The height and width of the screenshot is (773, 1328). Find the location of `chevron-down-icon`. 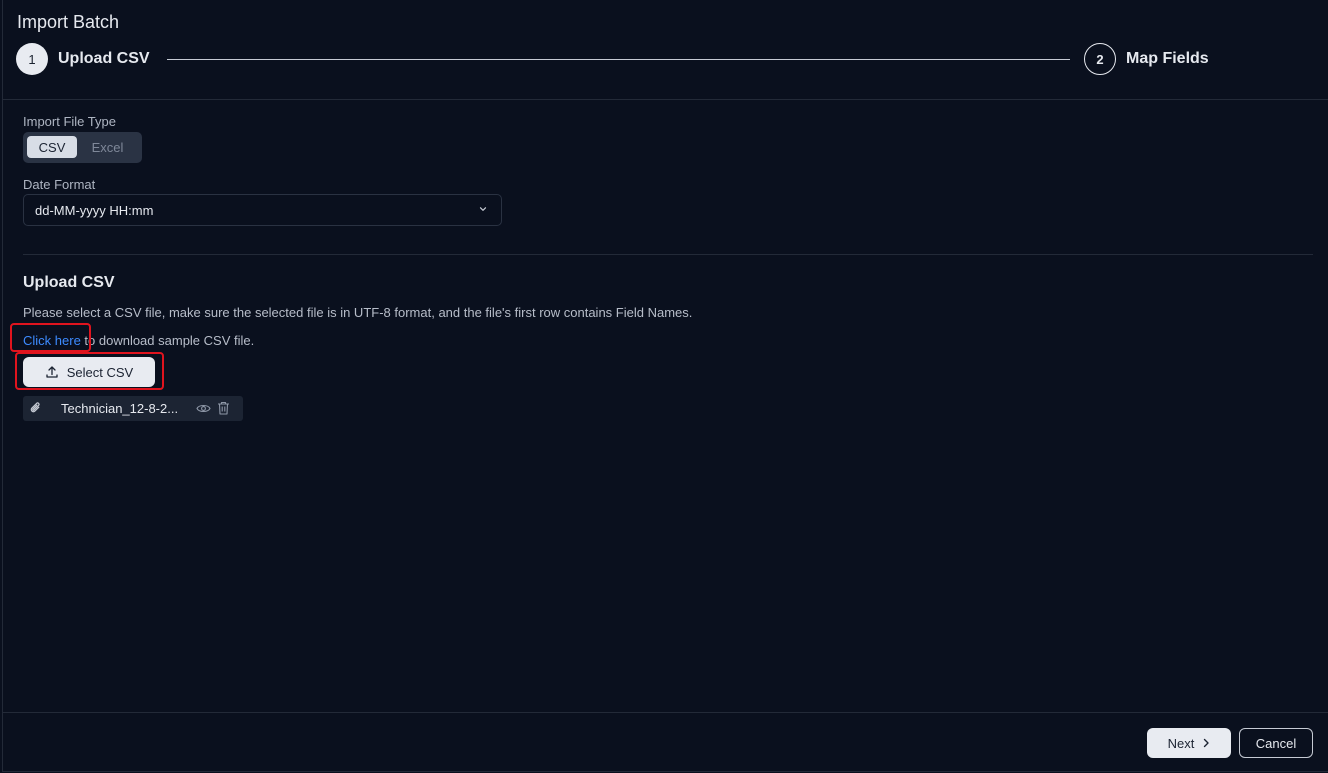

chevron-down-icon is located at coordinates (483, 209).